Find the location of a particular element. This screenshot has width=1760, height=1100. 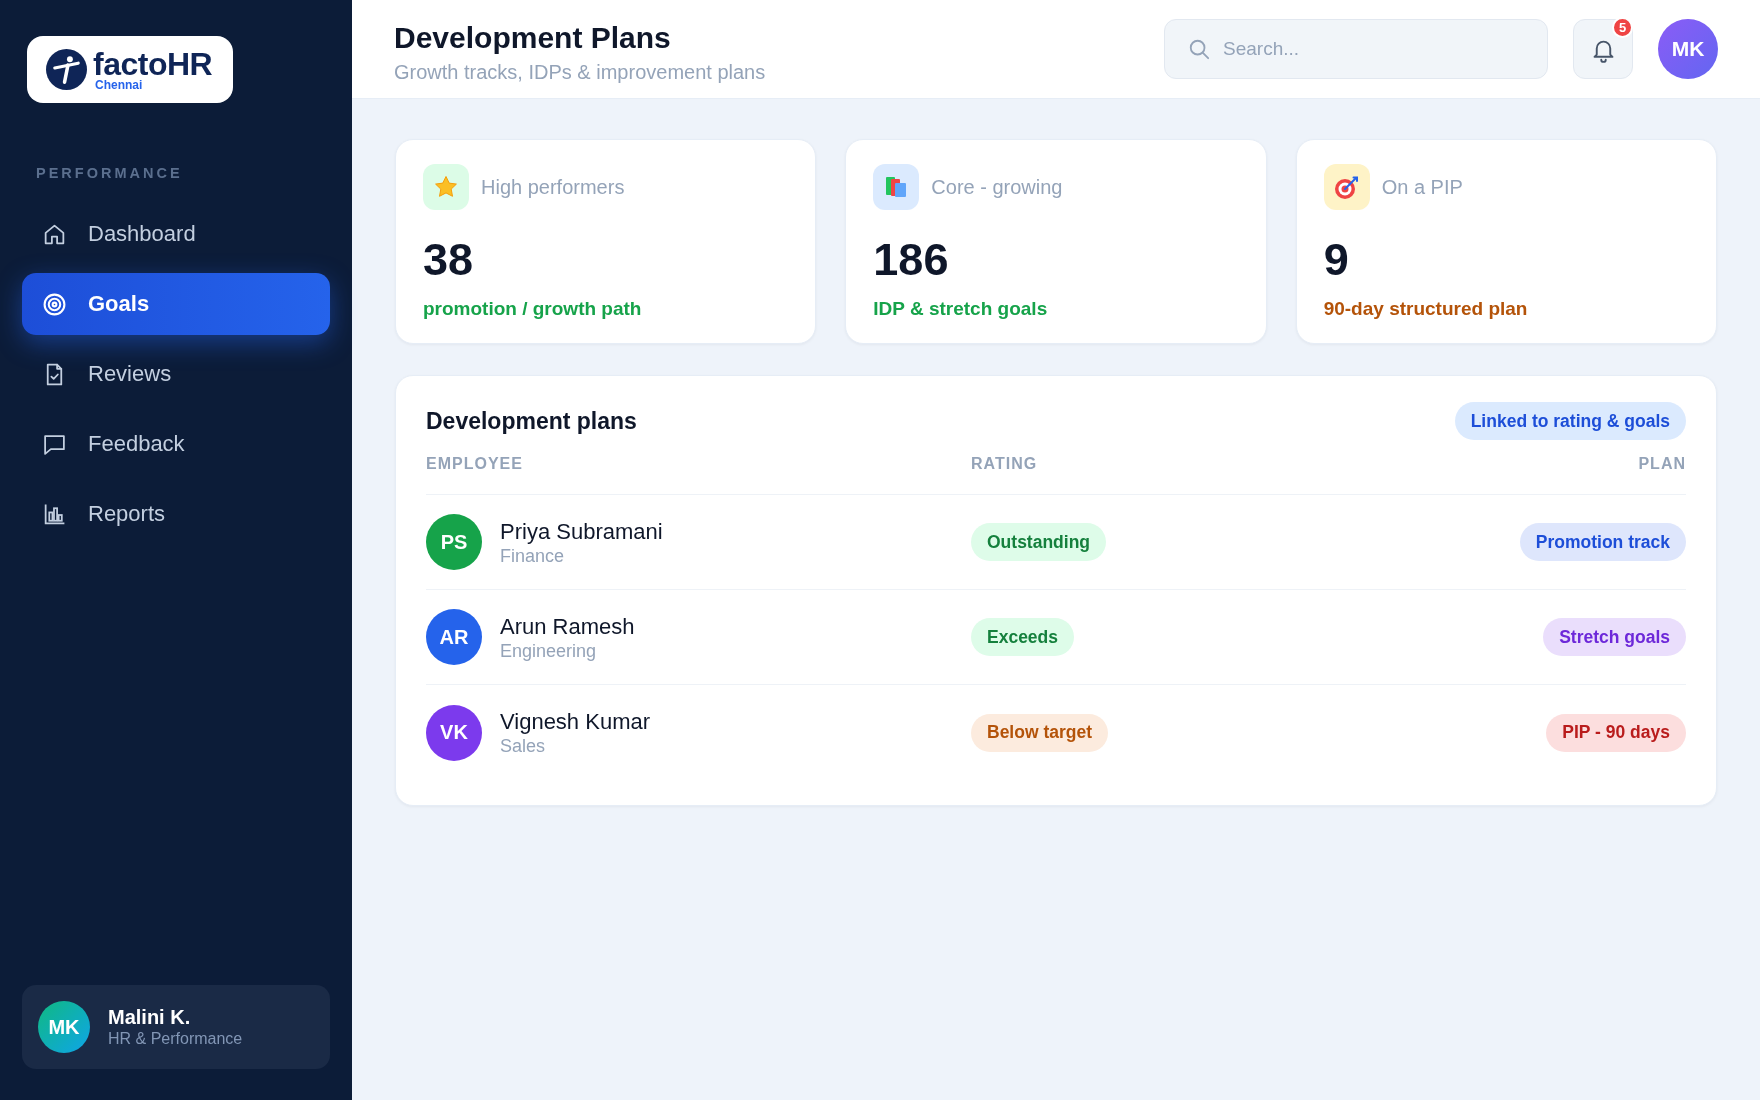

nav-item: Reports is located at coordinates (176, 514).